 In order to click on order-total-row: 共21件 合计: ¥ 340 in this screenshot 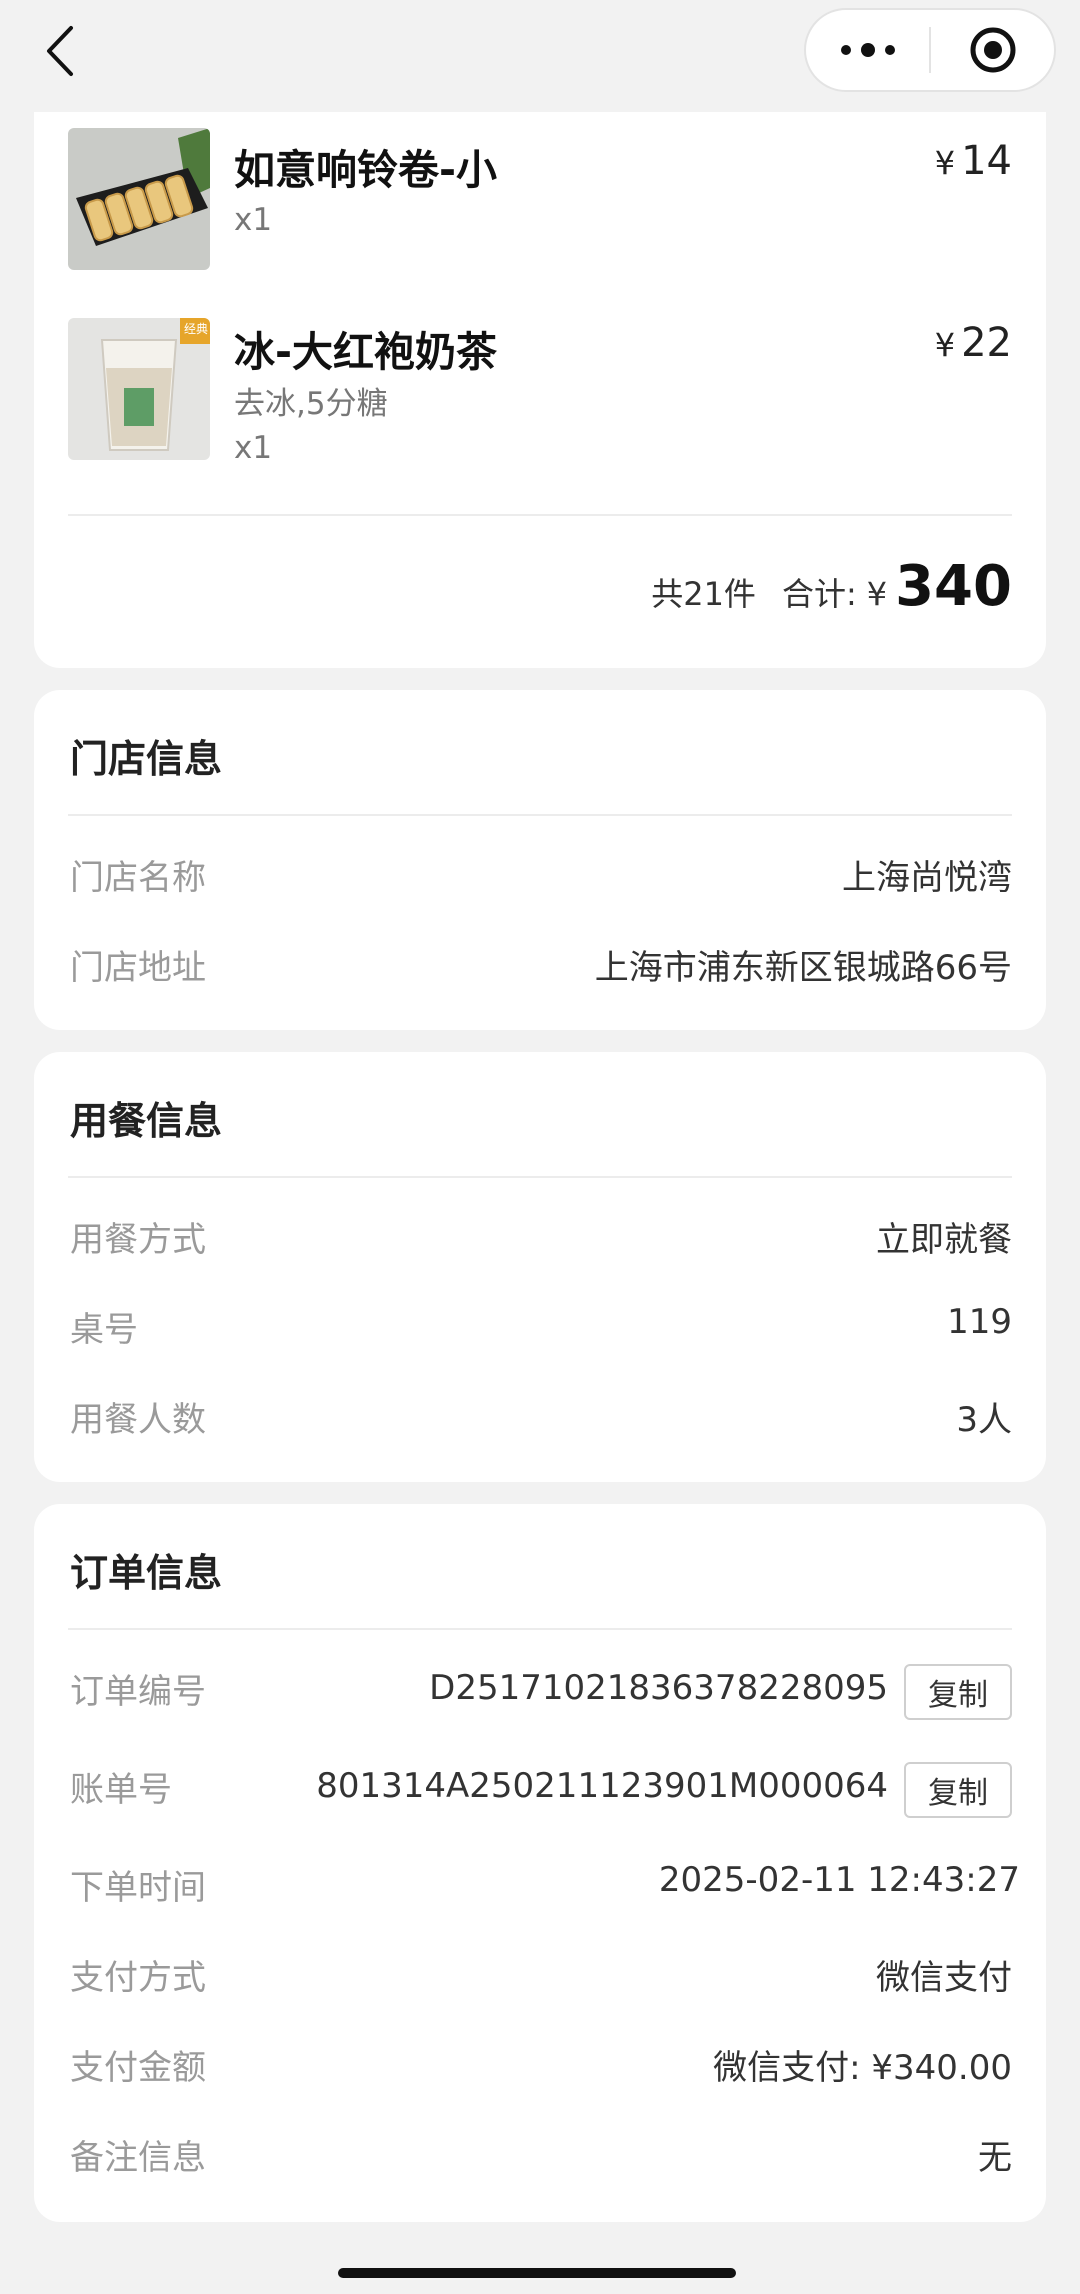, I will do `click(831, 586)`.